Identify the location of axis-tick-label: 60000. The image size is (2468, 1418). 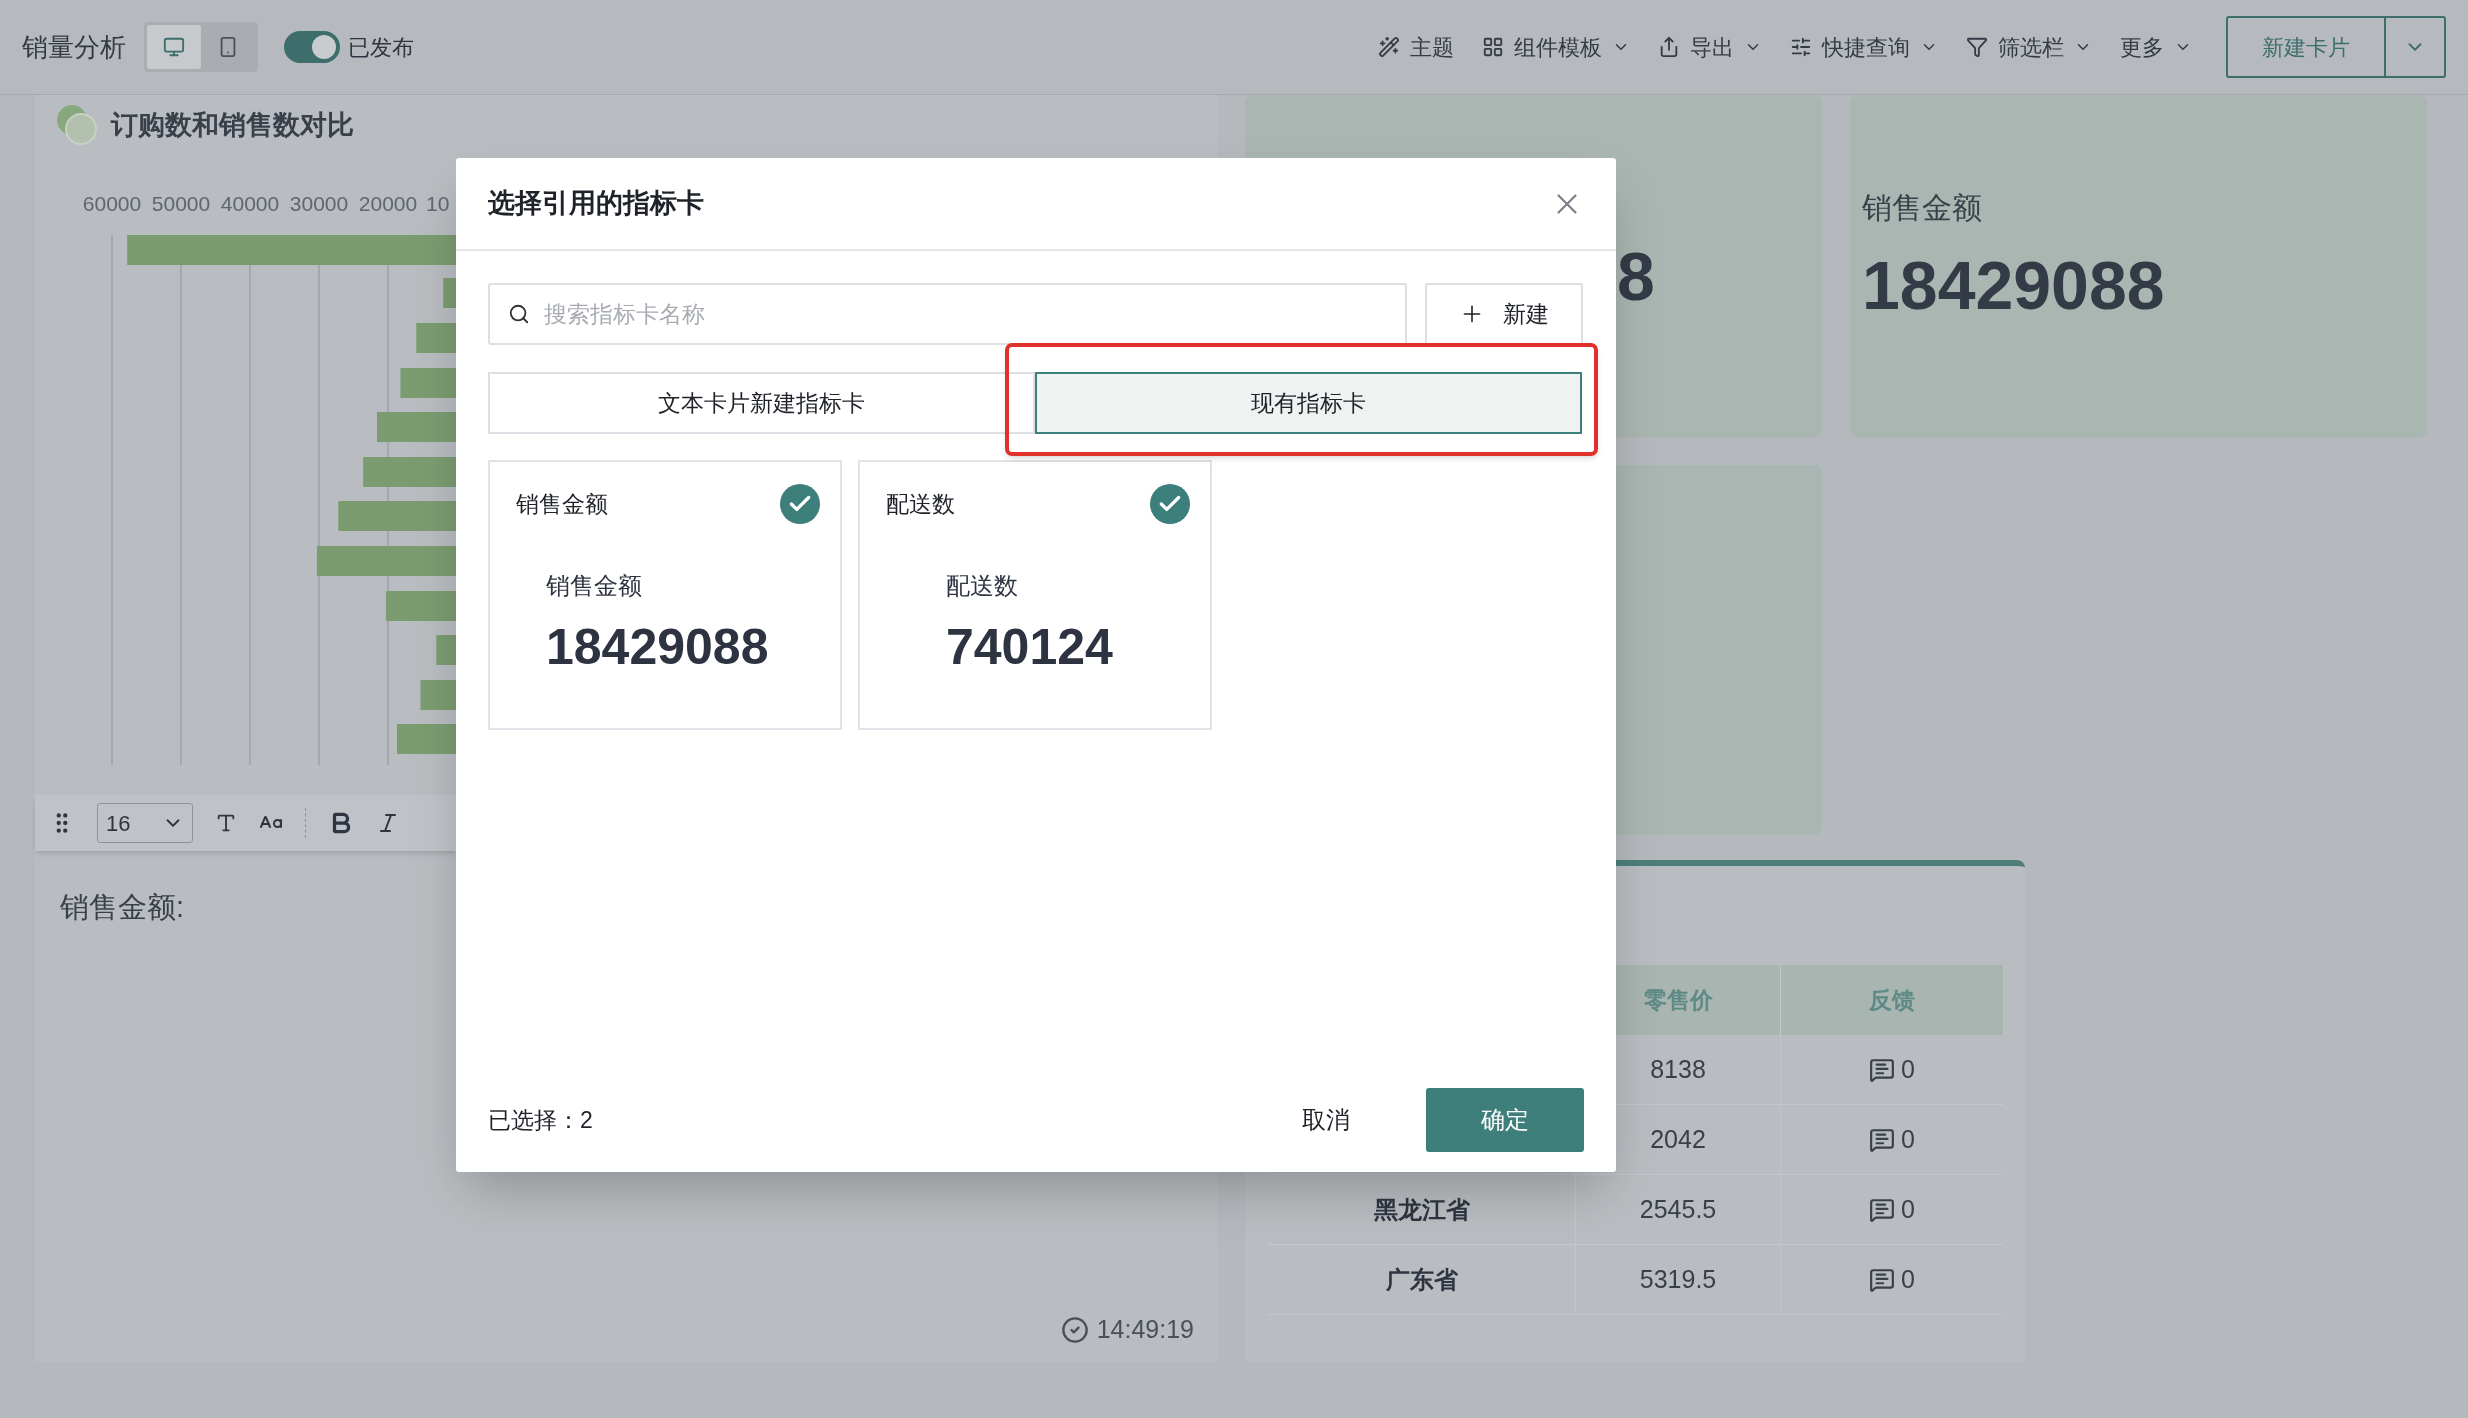
(112, 203).